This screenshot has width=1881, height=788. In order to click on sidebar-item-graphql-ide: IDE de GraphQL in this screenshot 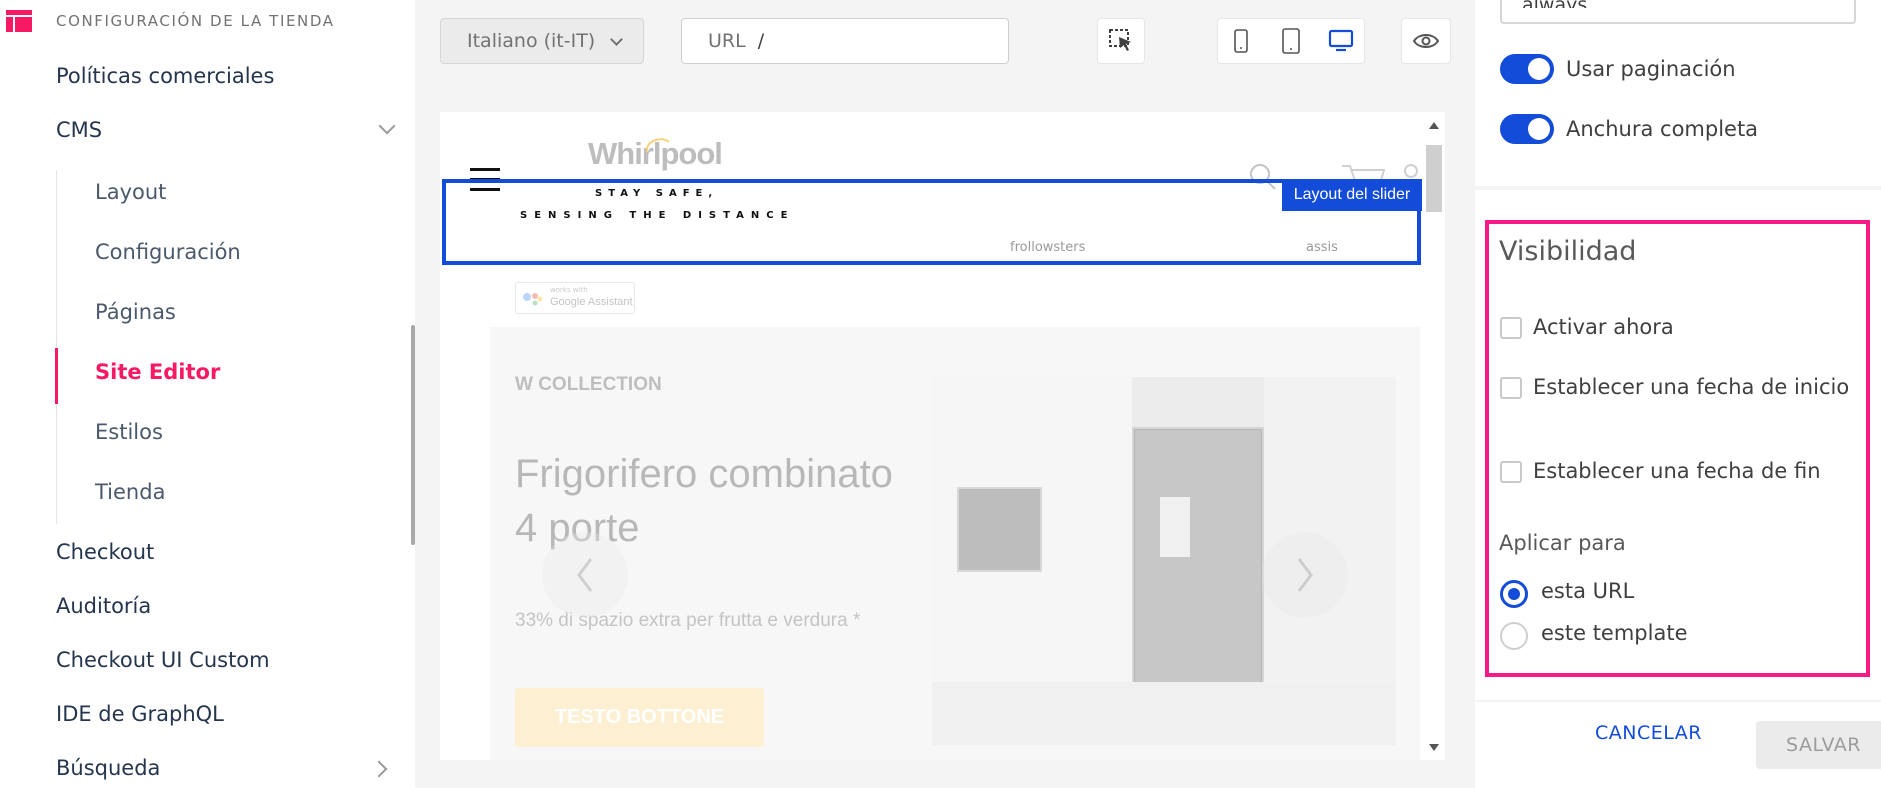, I will do `click(140, 714)`.